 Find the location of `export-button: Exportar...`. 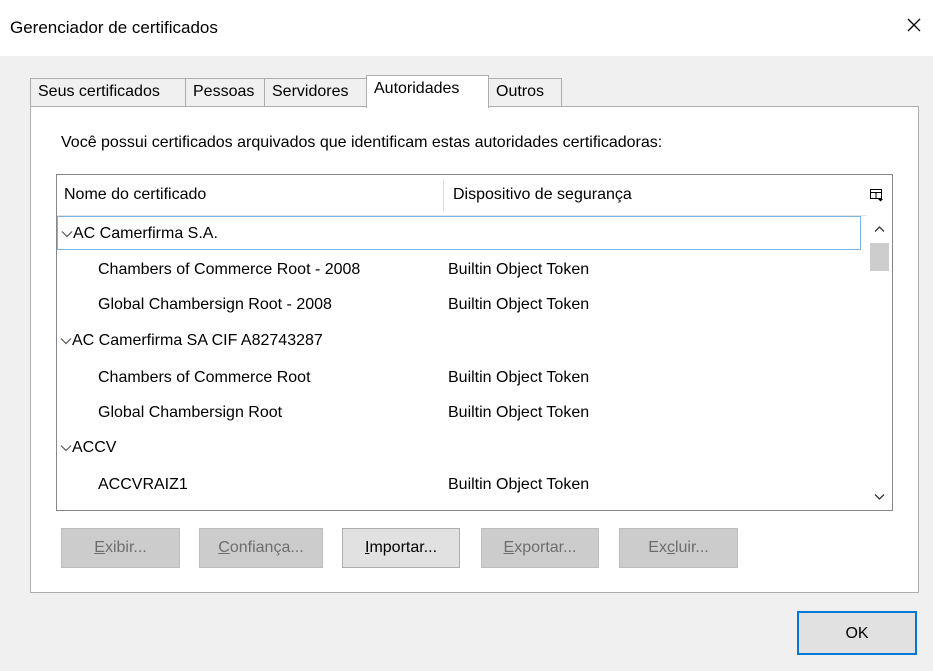

export-button: Exportar... is located at coordinates (540, 548).